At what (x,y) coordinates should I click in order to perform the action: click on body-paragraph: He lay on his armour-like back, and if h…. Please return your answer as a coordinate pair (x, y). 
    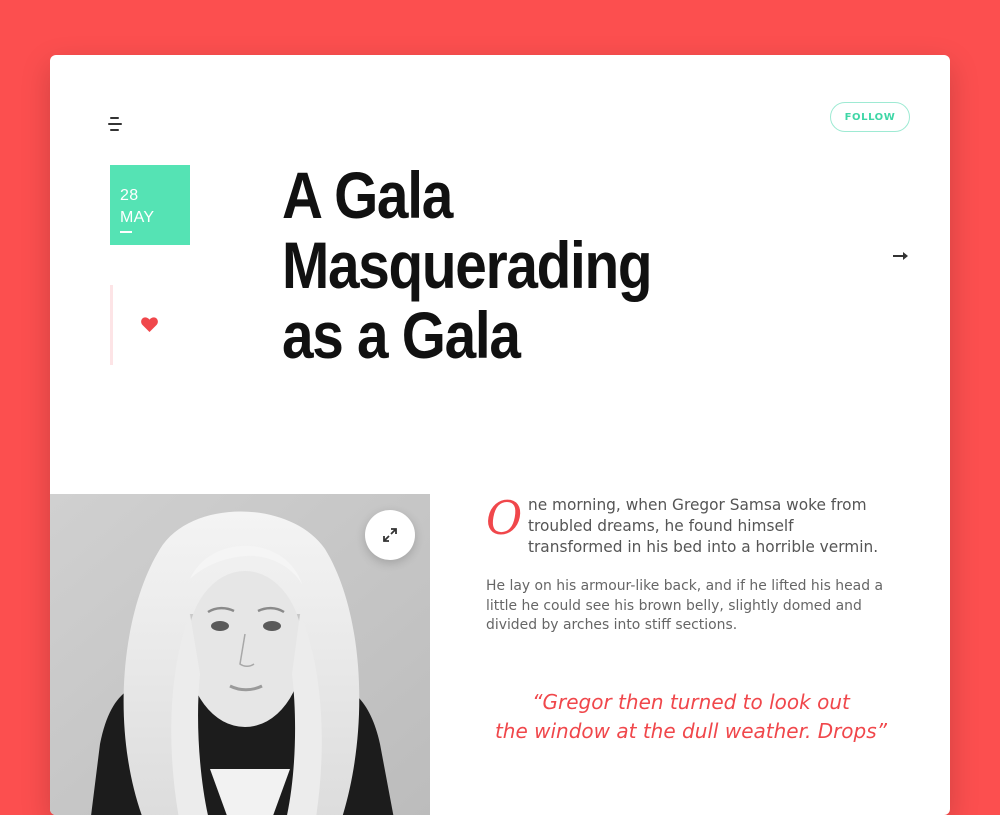
    Looking at the image, I should click on (685, 605).